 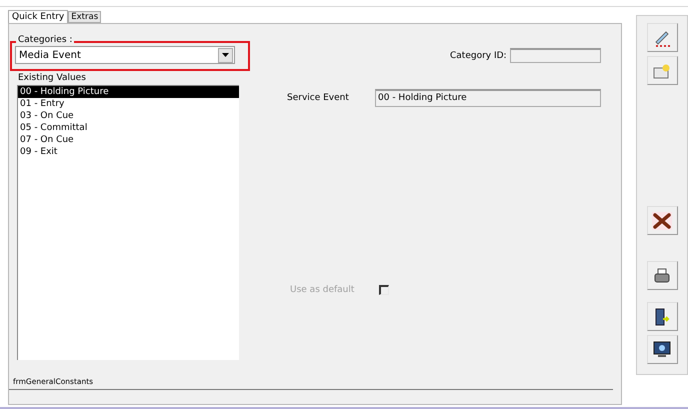 I want to click on use-as-default-label: Use as default, so click(x=323, y=290).